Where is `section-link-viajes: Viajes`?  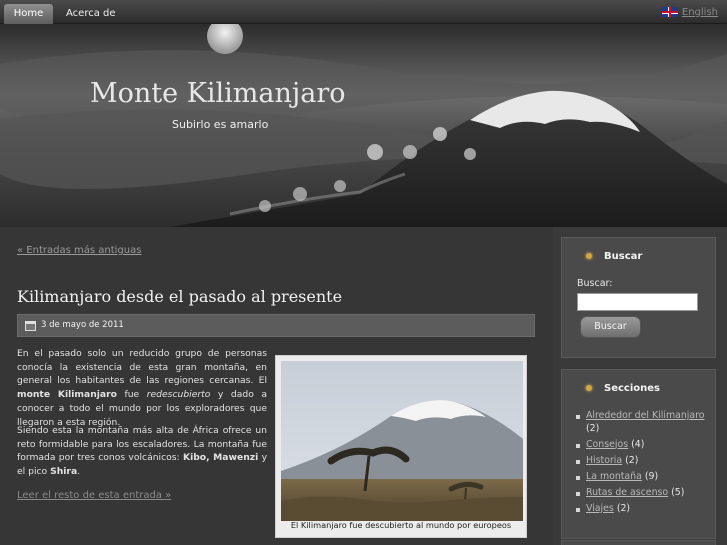
section-link-viajes: Viajes is located at coordinates (600, 508).